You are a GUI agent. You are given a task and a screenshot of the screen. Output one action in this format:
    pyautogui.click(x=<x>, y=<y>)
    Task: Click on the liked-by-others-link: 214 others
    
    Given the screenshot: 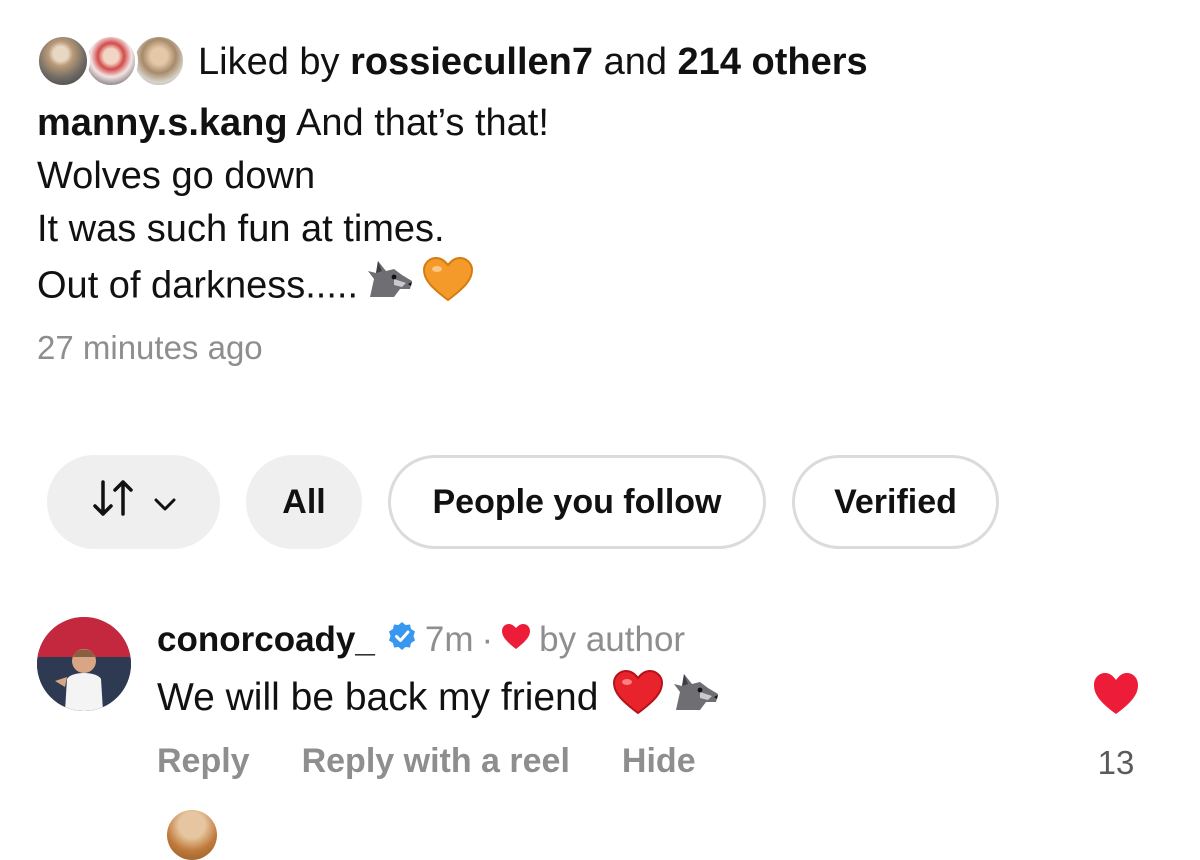 What is the action you would take?
    pyautogui.click(x=773, y=62)
    